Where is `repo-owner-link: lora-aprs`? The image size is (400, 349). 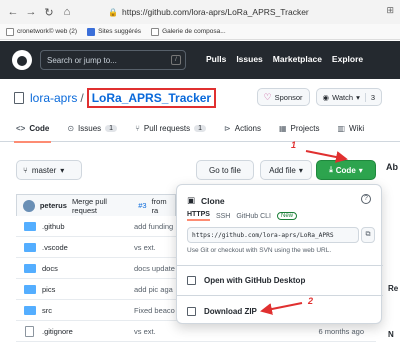
repo-owner-link: lora-aprs is located at coordinates (53, 98).